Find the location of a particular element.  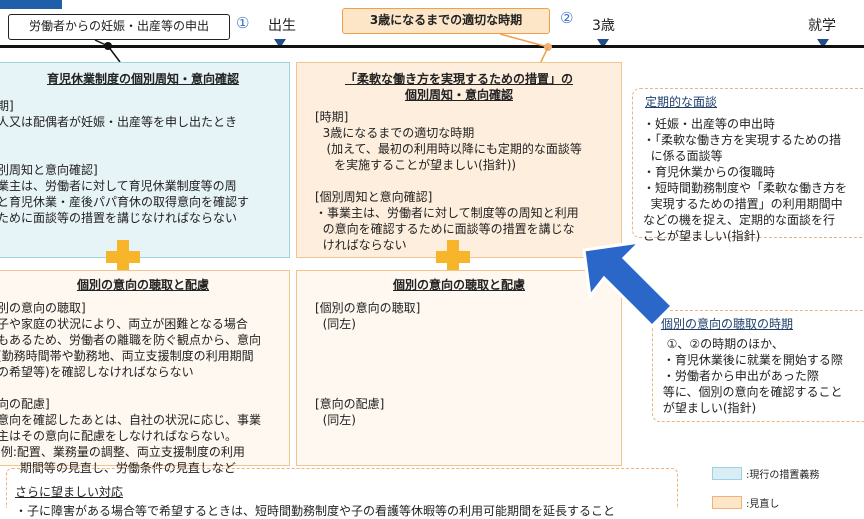

text-line: 期] is located at coordinates (7, 106).